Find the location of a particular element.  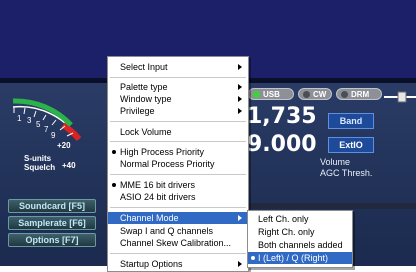

smeter-plus20-label: +20 is located at coordinates (64, 145).